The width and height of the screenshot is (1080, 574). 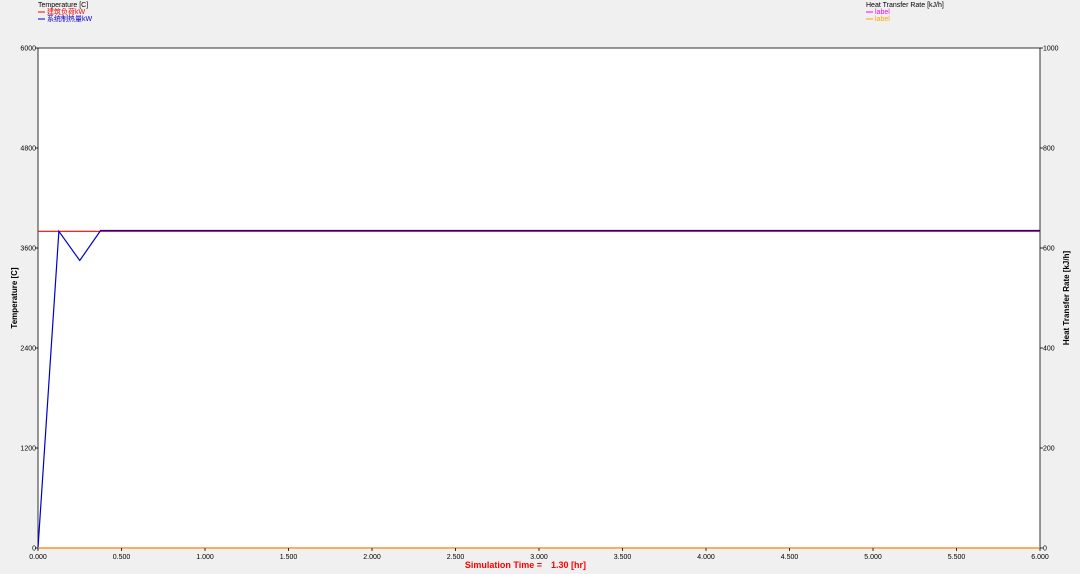 What do you see at coordinates (1049, 149) in the screenshot?
I see `right-axis-tick-label: 800` at bounding box center [1049, 149].